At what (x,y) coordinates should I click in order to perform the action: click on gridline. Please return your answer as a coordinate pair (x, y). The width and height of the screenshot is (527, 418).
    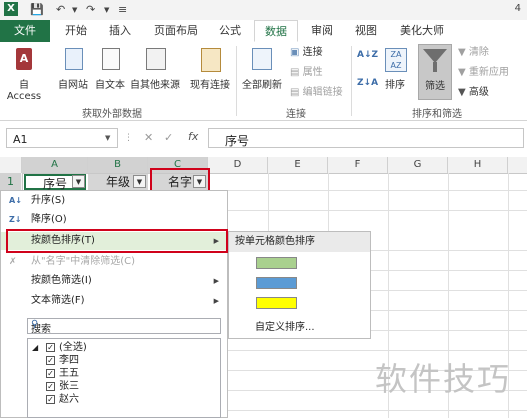
    Looking at the image, I should click on (377, 210).